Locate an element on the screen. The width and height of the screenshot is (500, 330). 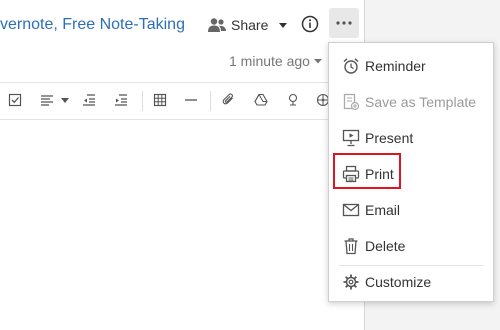
menu-item-label: Customize is located at coordinates (398, 282).